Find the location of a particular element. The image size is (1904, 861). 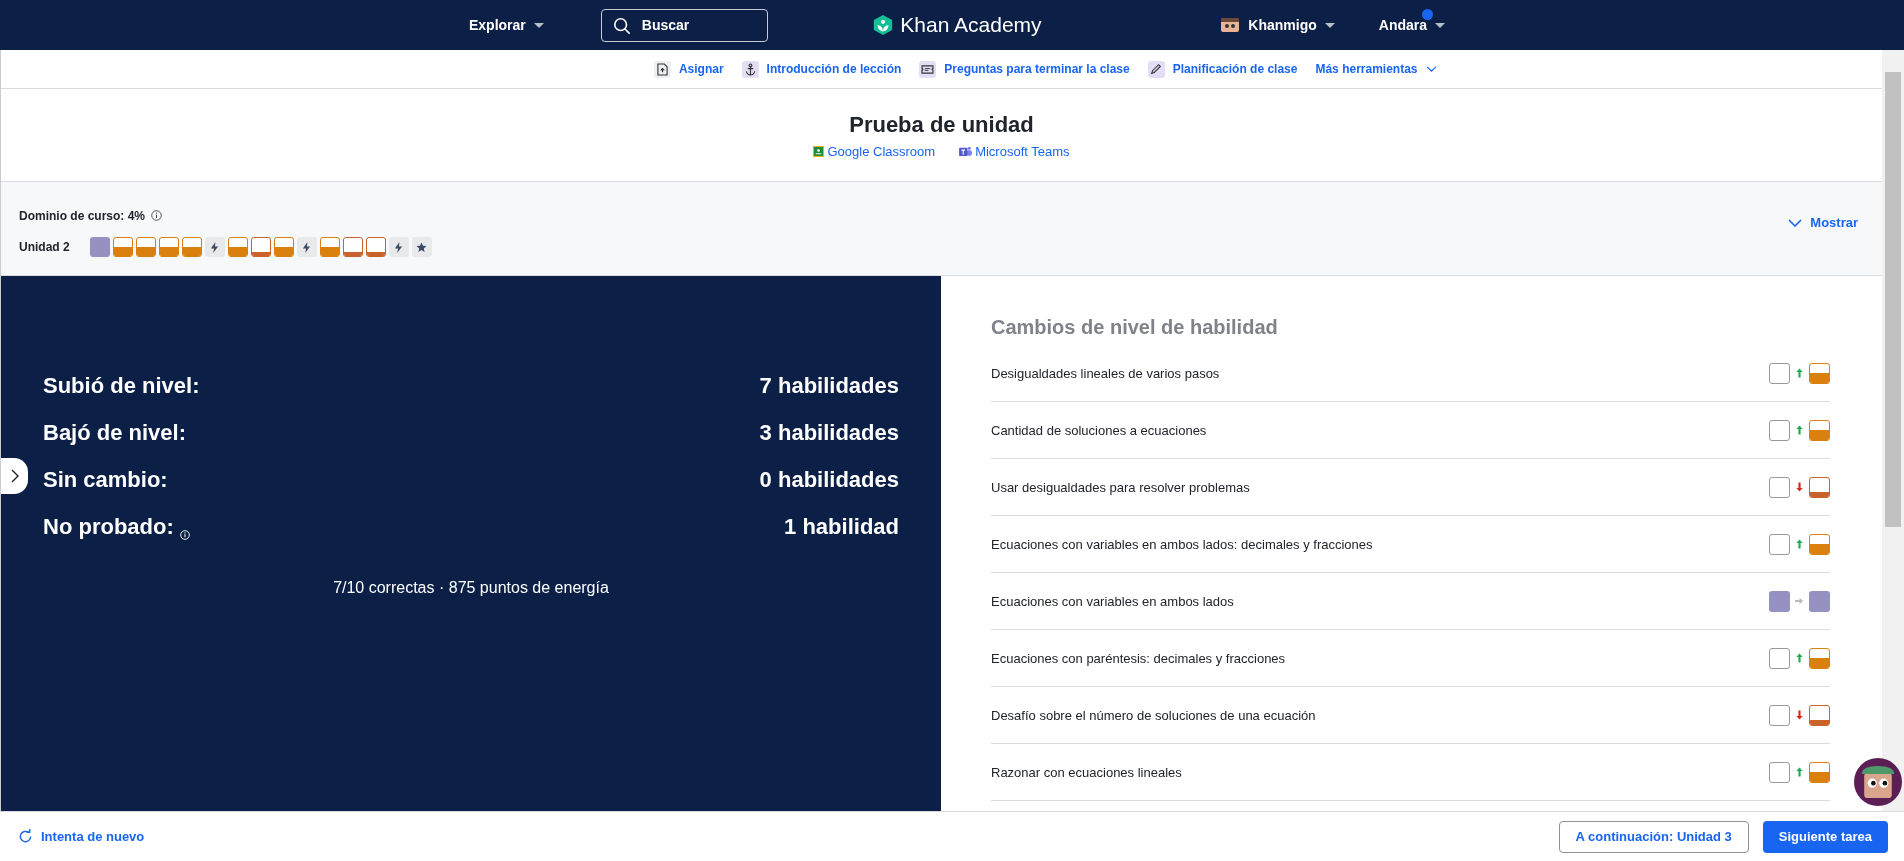

skill-name: Desafío sobre el número de soluciones de una ecuación is located at coordinates (1153, 715).